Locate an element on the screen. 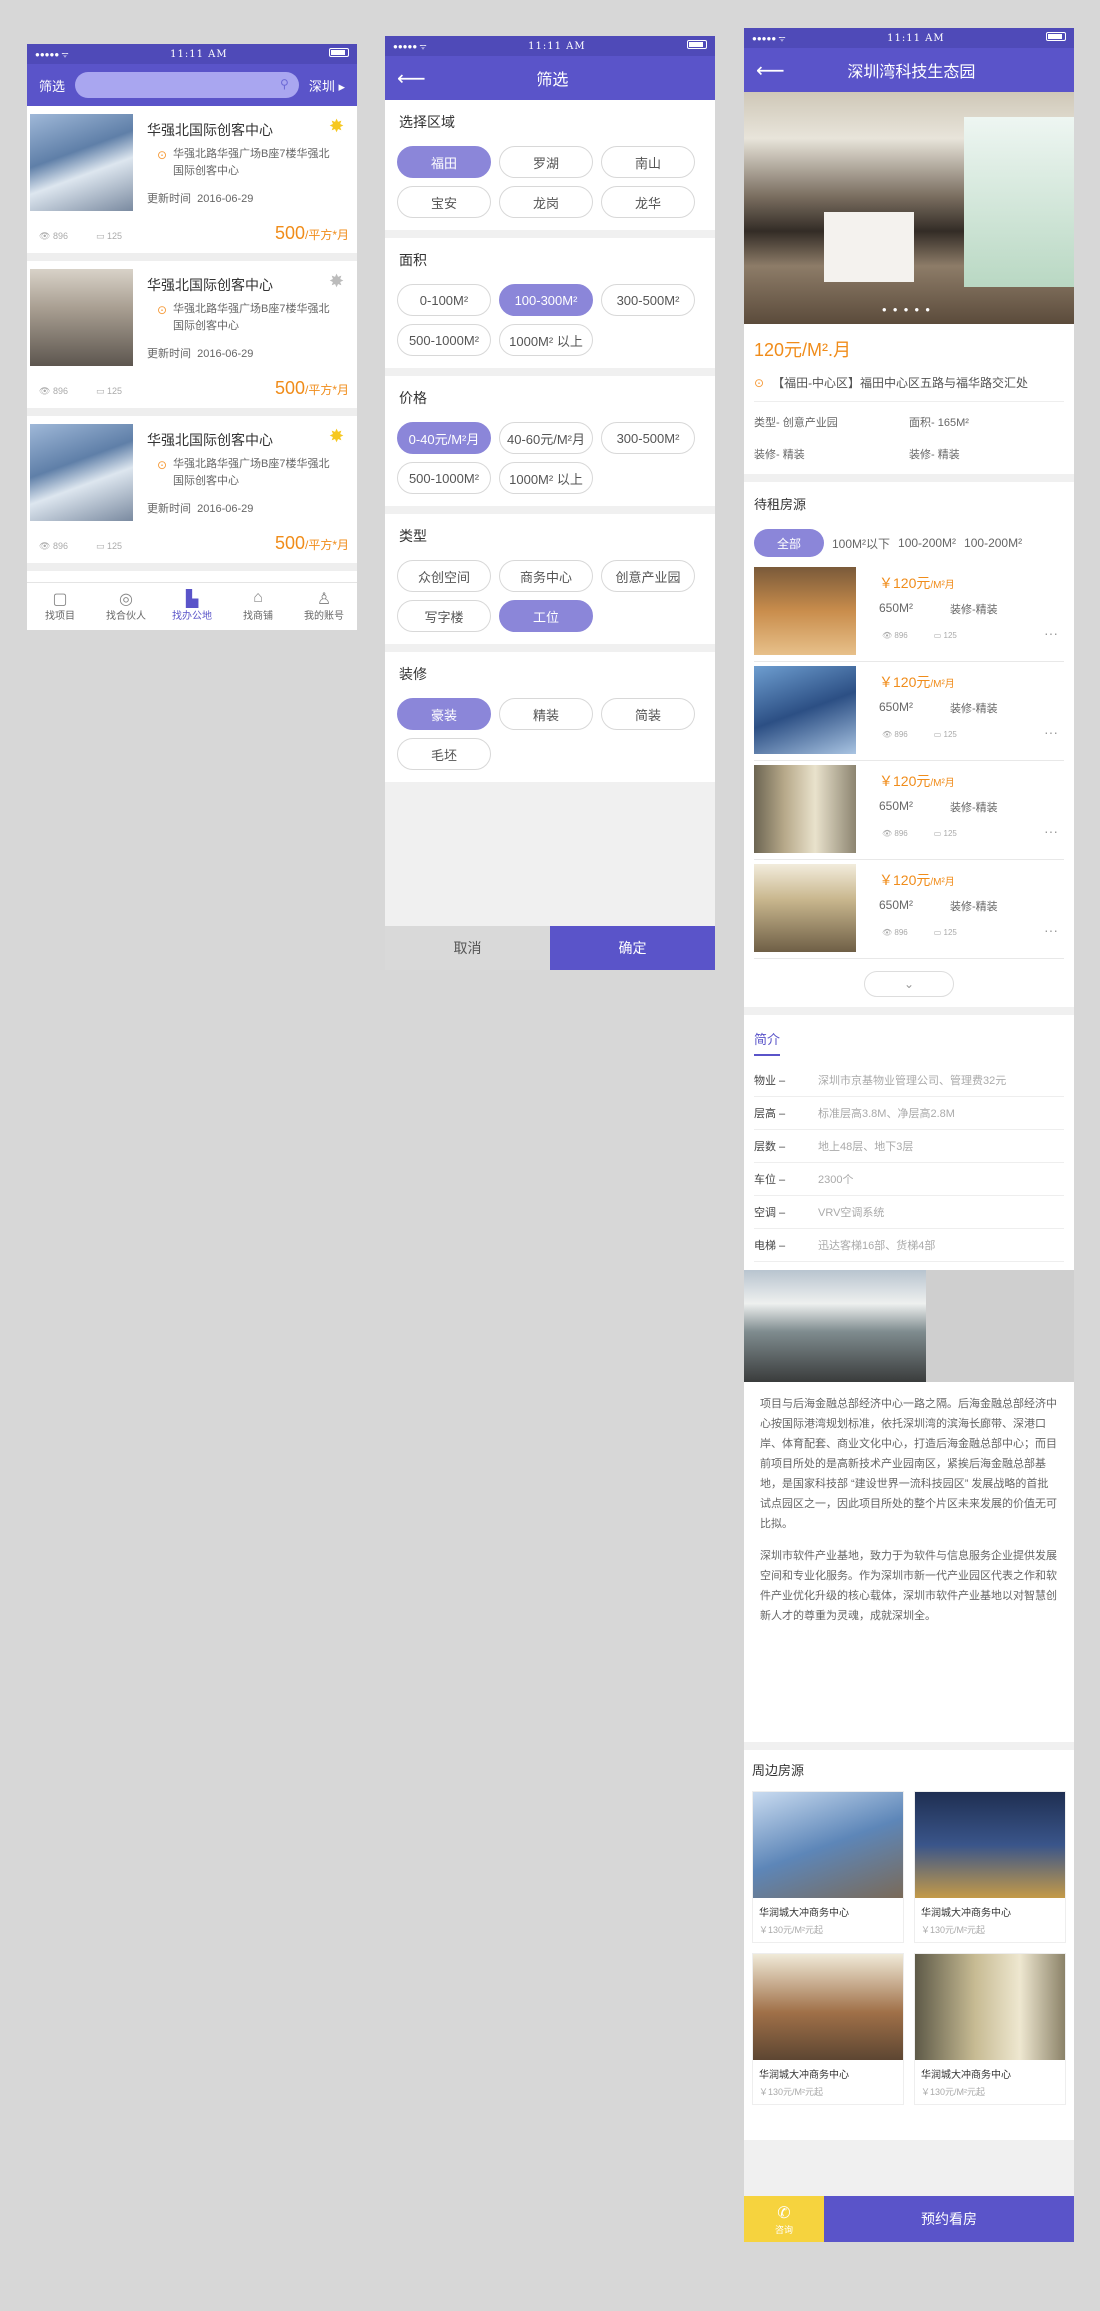  listing-address: ⊙ 华强北路华强广场B座7楼华强北国际创客中心 is located at coordinates (247, 163).